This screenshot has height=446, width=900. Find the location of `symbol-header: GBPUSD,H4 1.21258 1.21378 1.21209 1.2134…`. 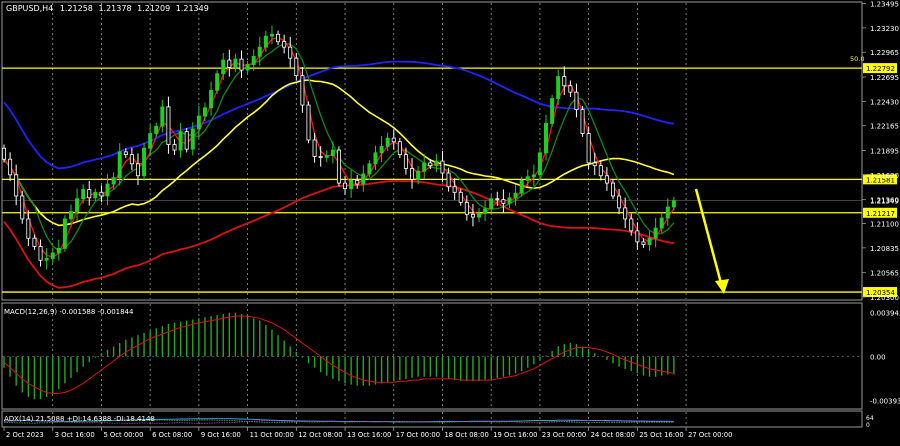

symbol-header: GBPUSD,H4 1.21258 1.21378 1.21209 1.2134… is located at coordinates (107, 8).